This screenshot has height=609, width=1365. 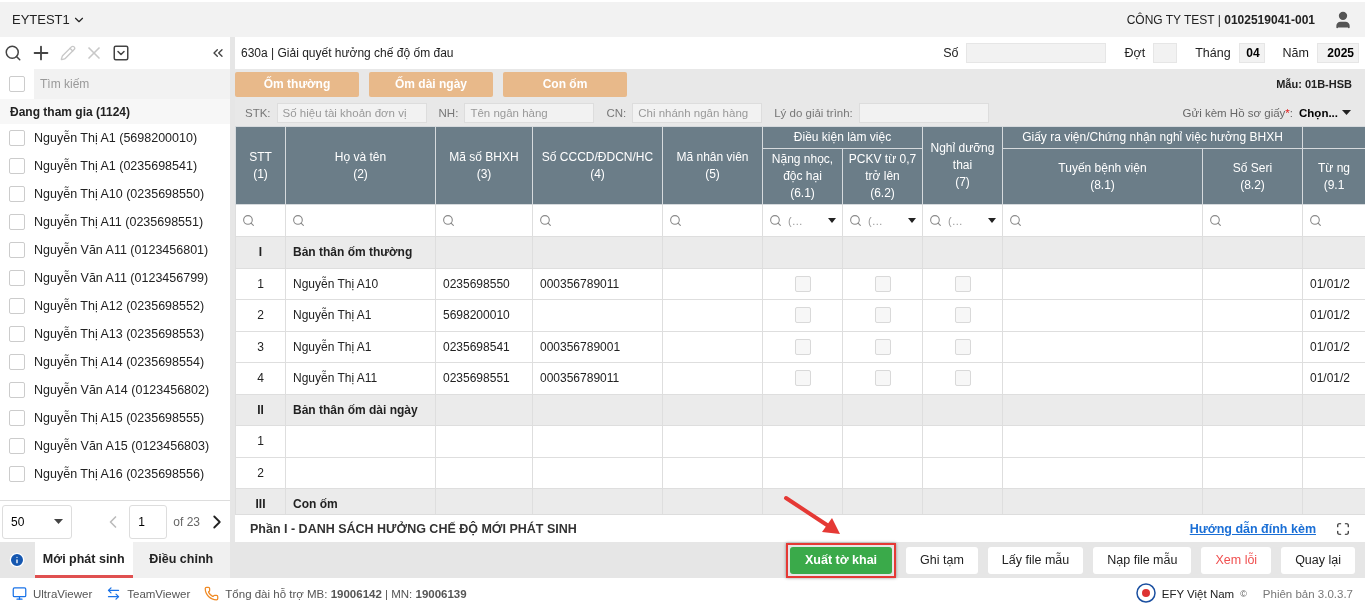 I want to click on input-field: Số hiệu tài khoản đơn vị, so click(x=351, y=112).